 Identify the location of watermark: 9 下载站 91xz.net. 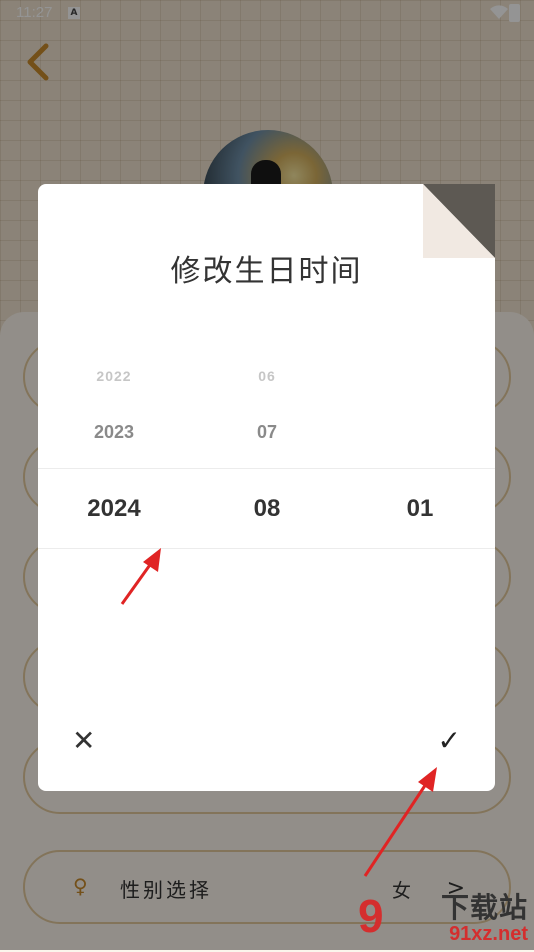
(443, 916).